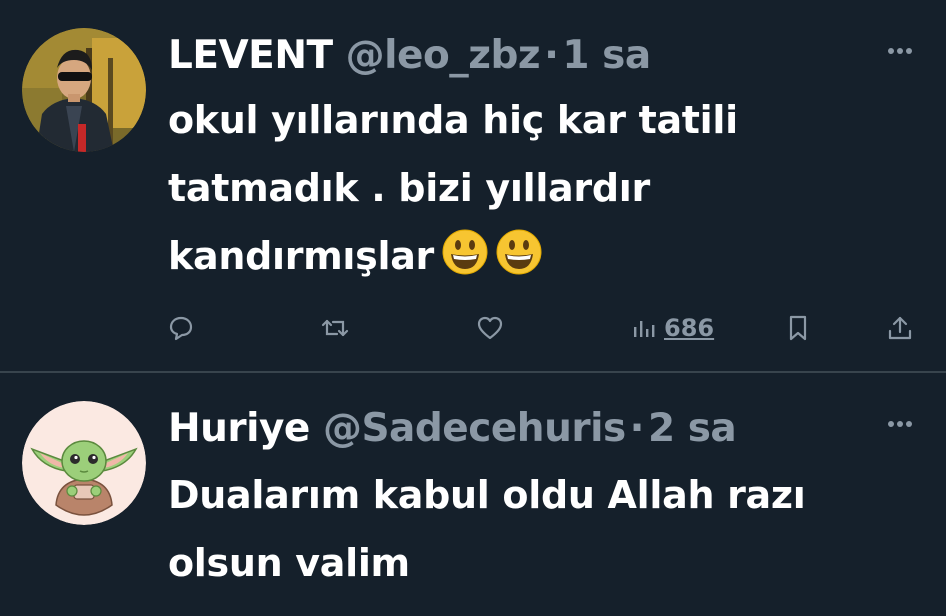 This screenshot has height=616, width=946. I want to click on reply-button, so click(181, 328).